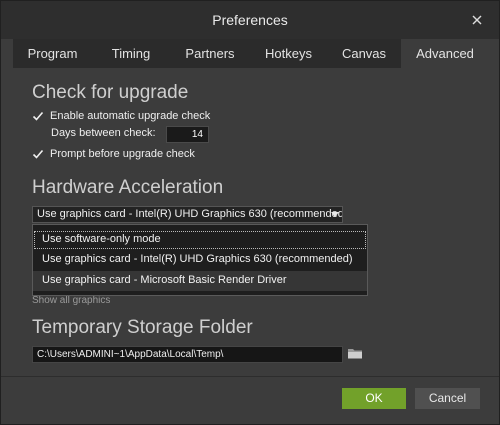  I want to click on footer-divider, so click(250, 376).